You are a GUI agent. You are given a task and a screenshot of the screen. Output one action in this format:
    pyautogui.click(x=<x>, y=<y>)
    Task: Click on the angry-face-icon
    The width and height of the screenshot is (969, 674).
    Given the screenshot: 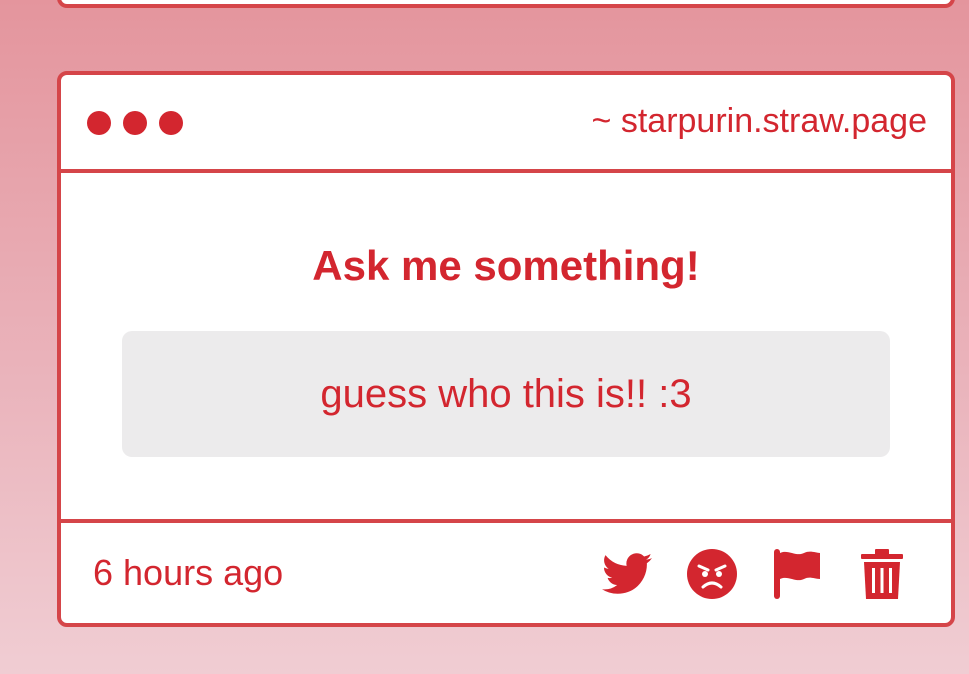 What is the action you would take?
    pyautogui.click(x=712, y=574)
    